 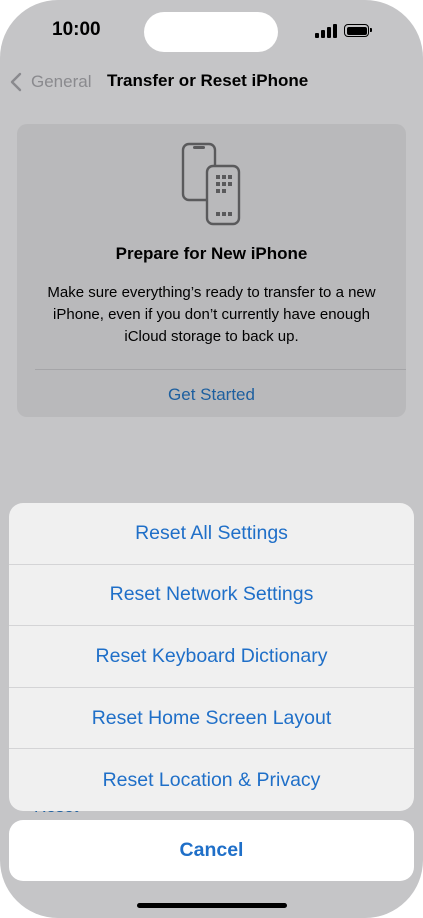 I want to click on back-label: General, so click(x=61, y=81).